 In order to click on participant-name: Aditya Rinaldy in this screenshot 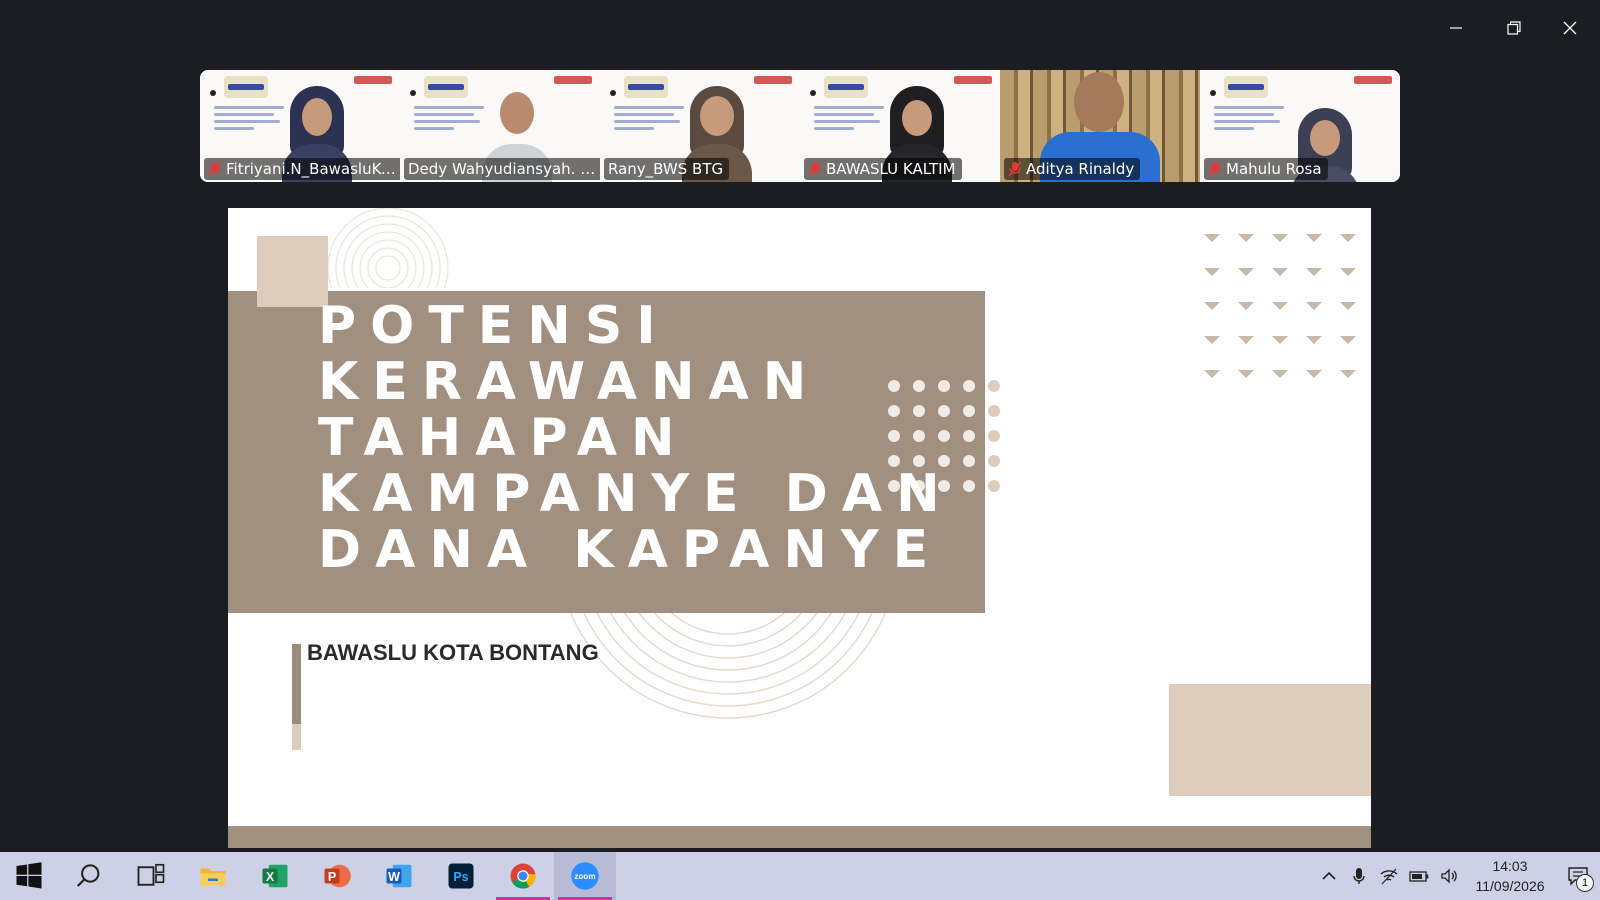, I will do `click(1080, 169)`.